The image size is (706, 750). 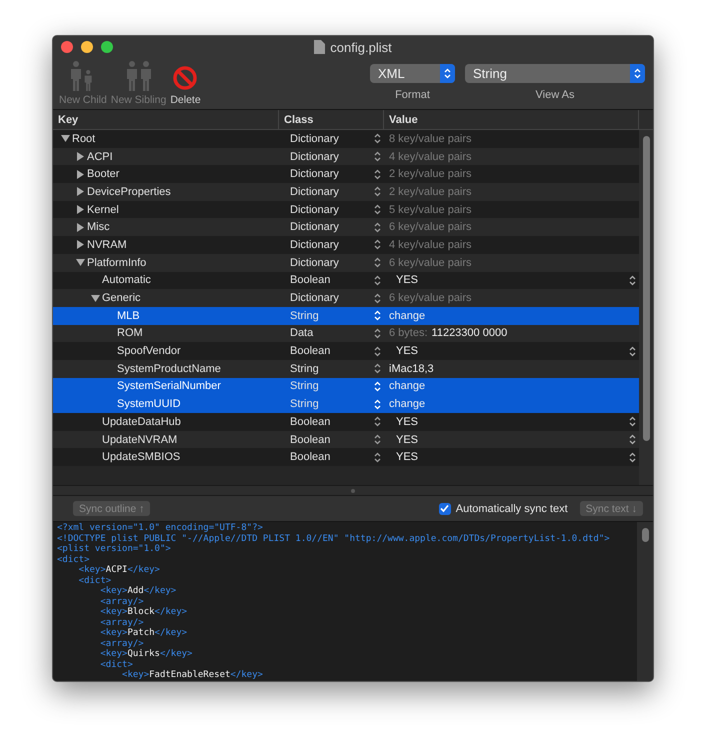 What do you see at coordinates (346, 387) in the screenshot?
I see `outline-row: SystemSerialNumber String change` at bounding box center [346, 387].